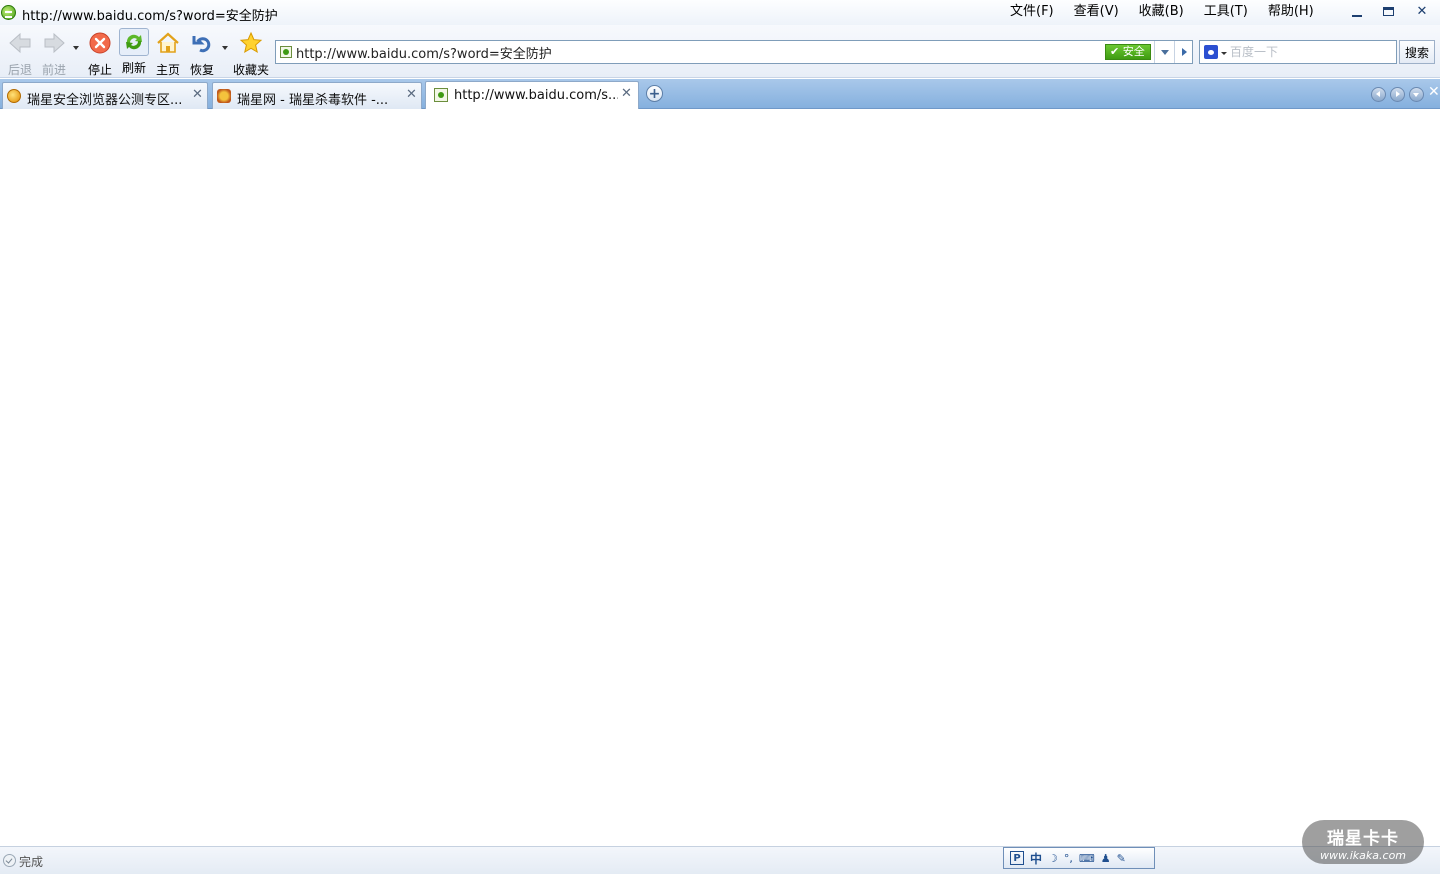  I want to click on refresh-icon, so click(134, 42).